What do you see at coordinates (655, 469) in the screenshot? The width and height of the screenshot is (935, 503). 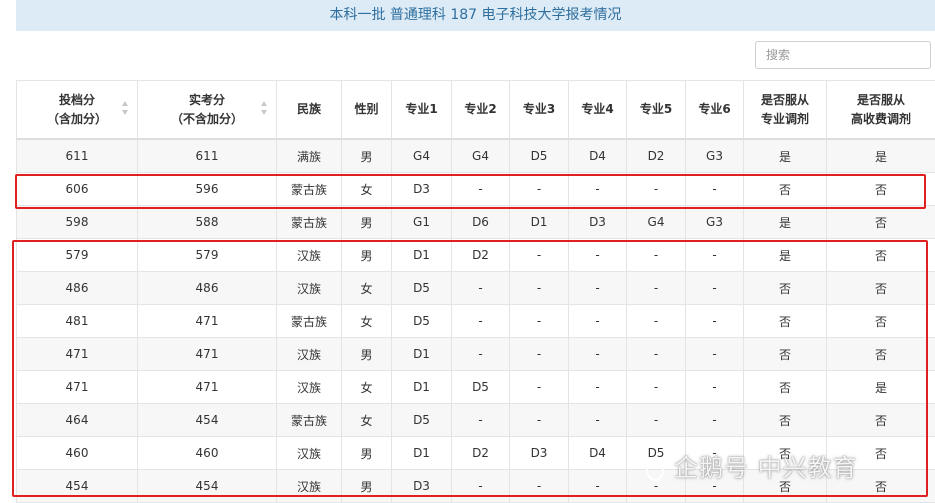 I see `penguin-logo-icon` at bounding box center [655, 469].